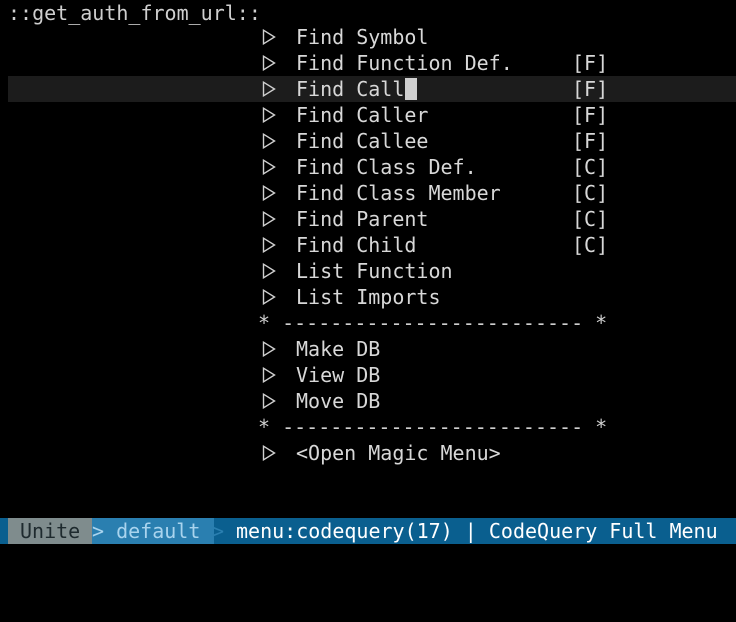 The image size is (736, 622). I want to click on menu-item-label: Find Class Member, so click(398, 193).